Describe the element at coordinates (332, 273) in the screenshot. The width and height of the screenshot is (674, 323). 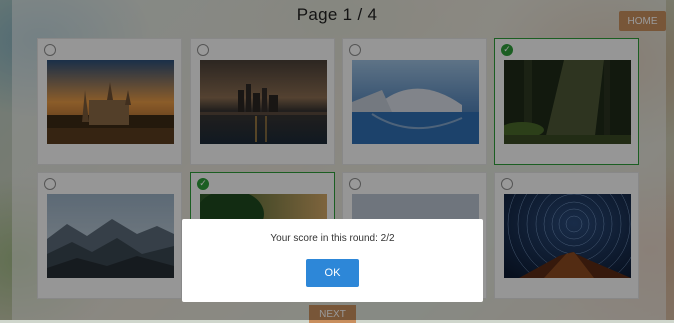
I see `ok-button: OK` at that location.